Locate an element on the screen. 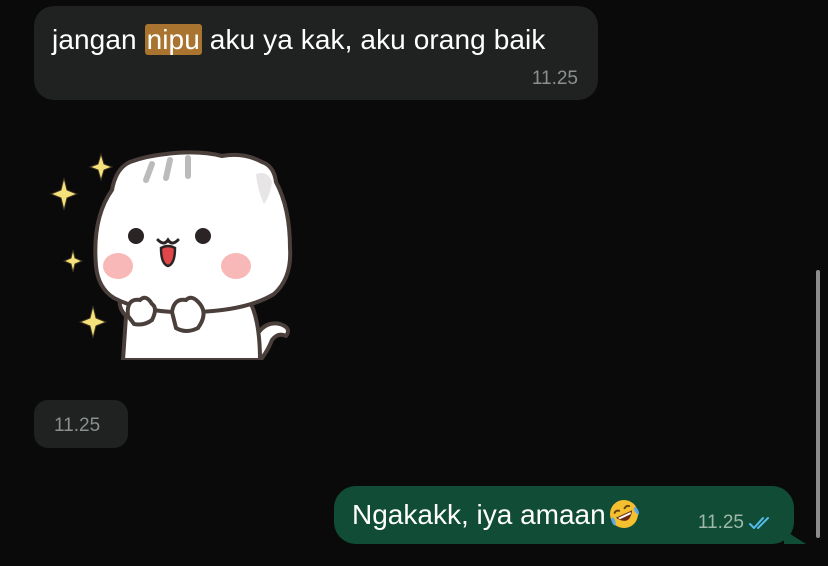 The height and width of the screenshot is (566, 828). bubble-tail is located at coordinates (795, 537).